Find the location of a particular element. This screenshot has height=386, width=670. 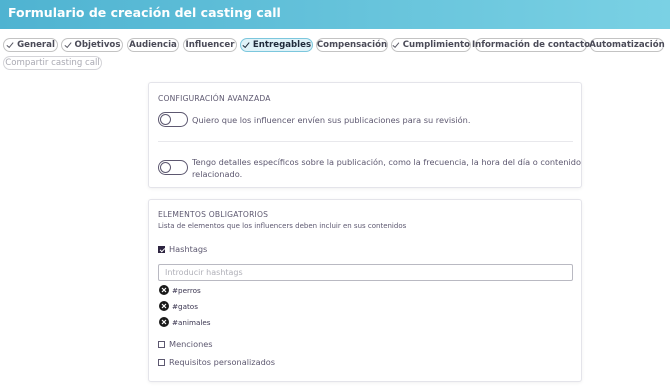

tab-label: Entregables is located at coordinates (282, 45).